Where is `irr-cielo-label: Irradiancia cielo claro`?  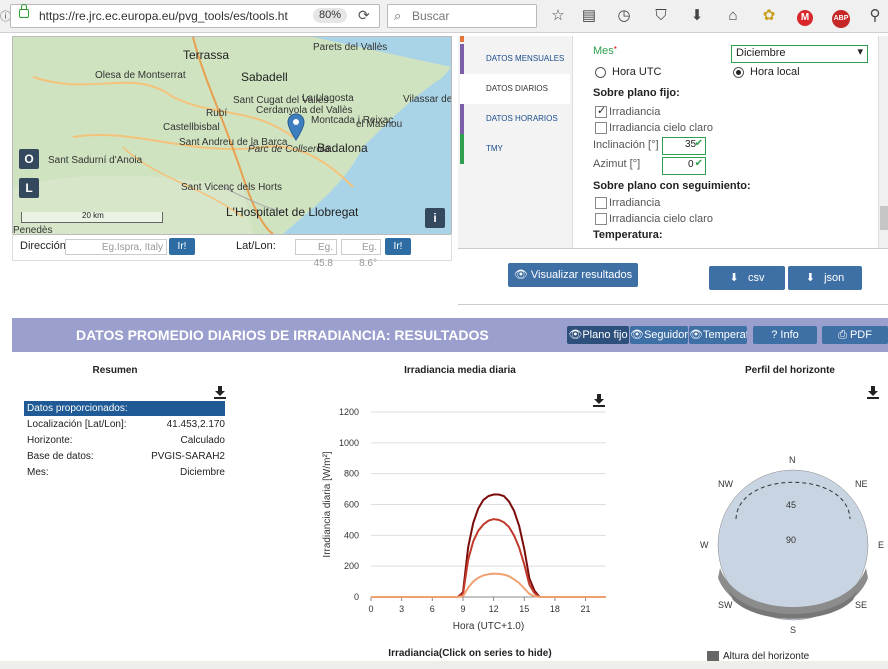 irr-cielo-label: Irradiancia cielo claro is located at coordinates (661, 128).